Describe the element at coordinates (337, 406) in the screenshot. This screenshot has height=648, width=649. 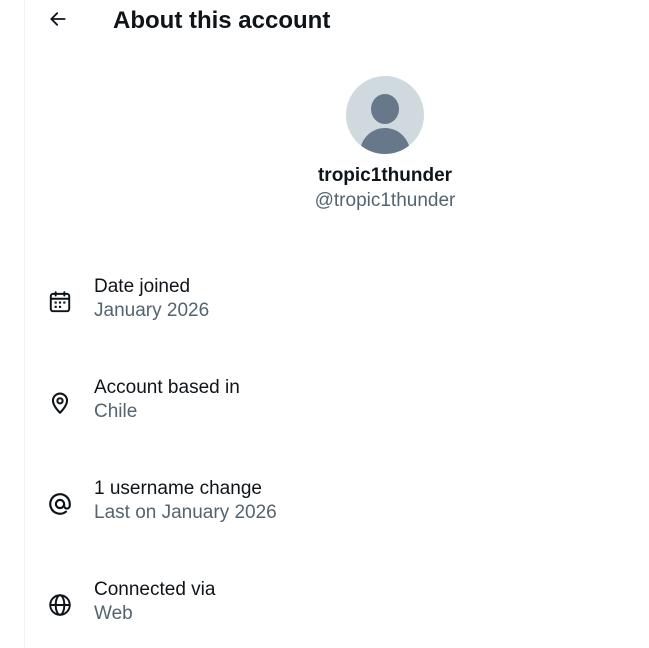
I see `info-row-account-based-in: Account based in Chile` at that location.